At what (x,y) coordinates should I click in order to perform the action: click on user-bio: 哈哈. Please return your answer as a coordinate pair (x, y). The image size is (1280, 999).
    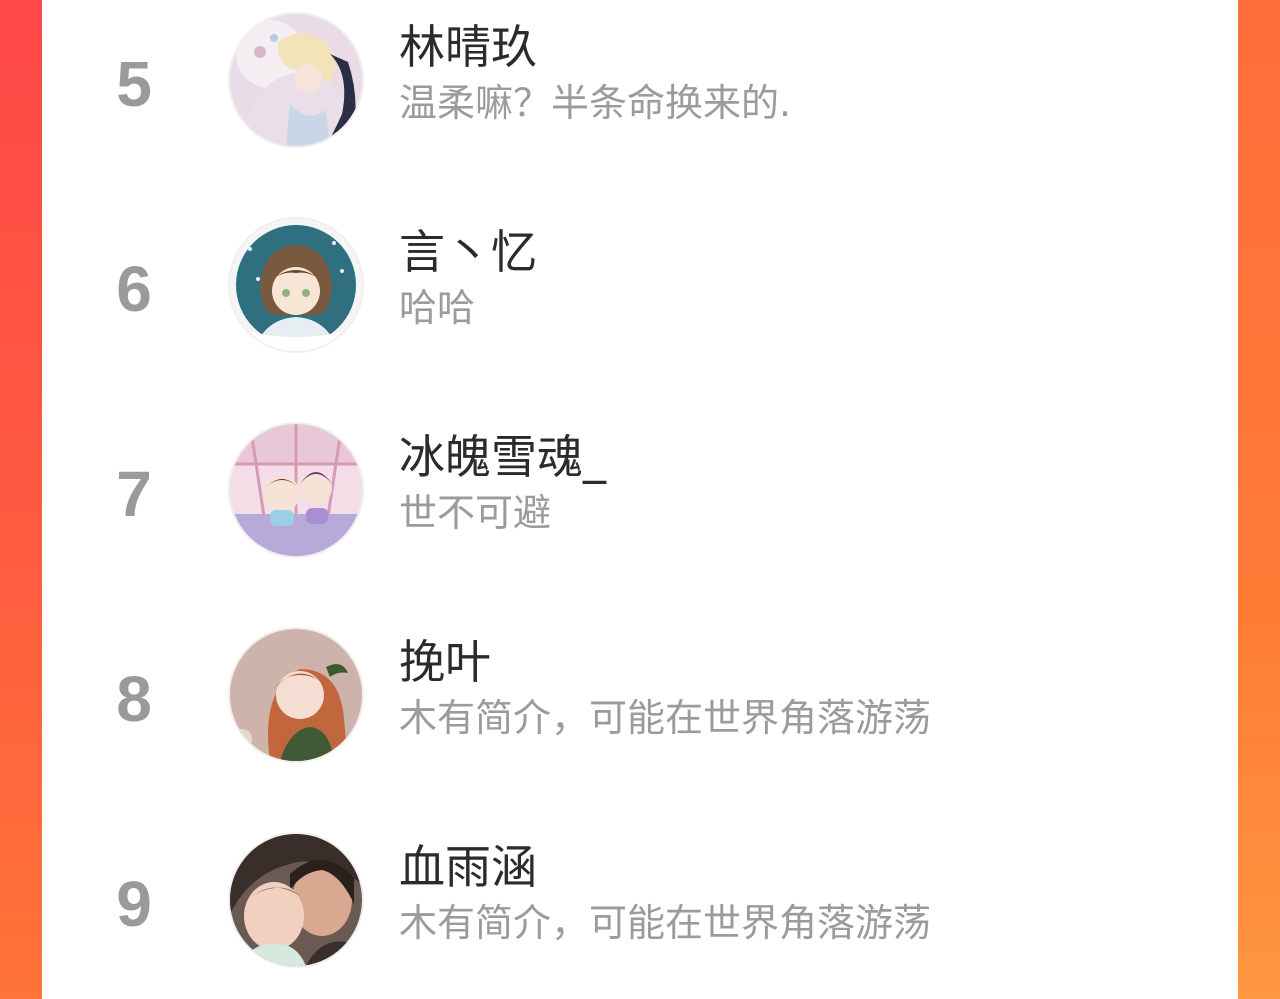
    Looking at the image, I should click on (437, 308).